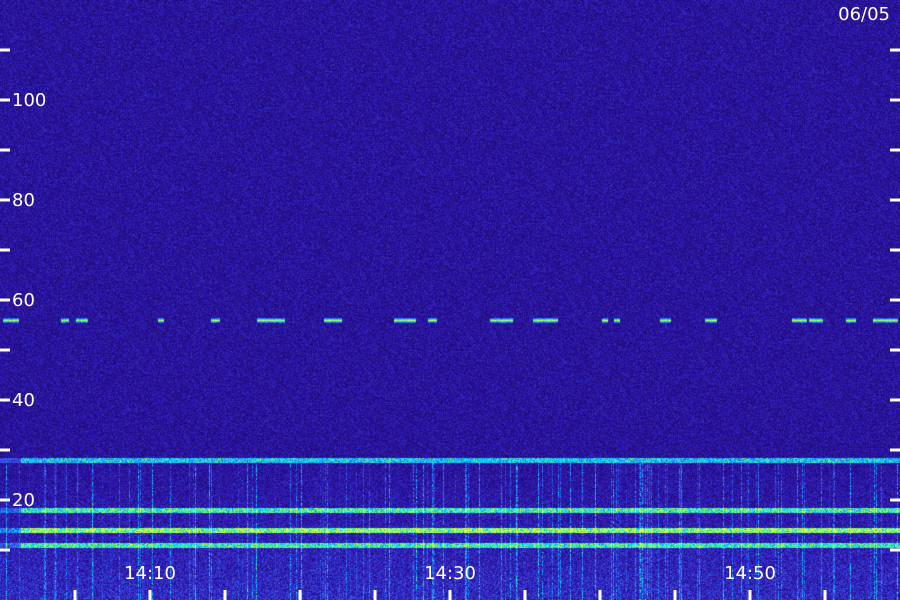 The width and height of the screenshot is (900, 600). What do you see at coordinates (23, 400) in the screenshot?
I see `y-tick-label: 40` at bounding box center [23, 400].